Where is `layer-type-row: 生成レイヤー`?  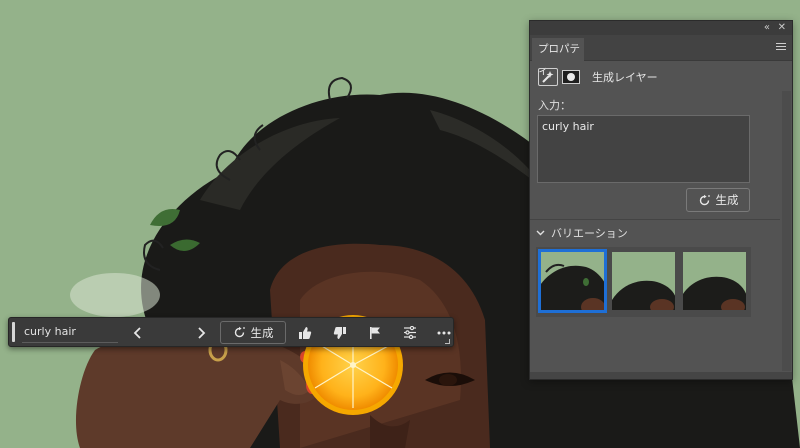
layer-type-row: 生成レイヤー is located at coordinates (598, 77).